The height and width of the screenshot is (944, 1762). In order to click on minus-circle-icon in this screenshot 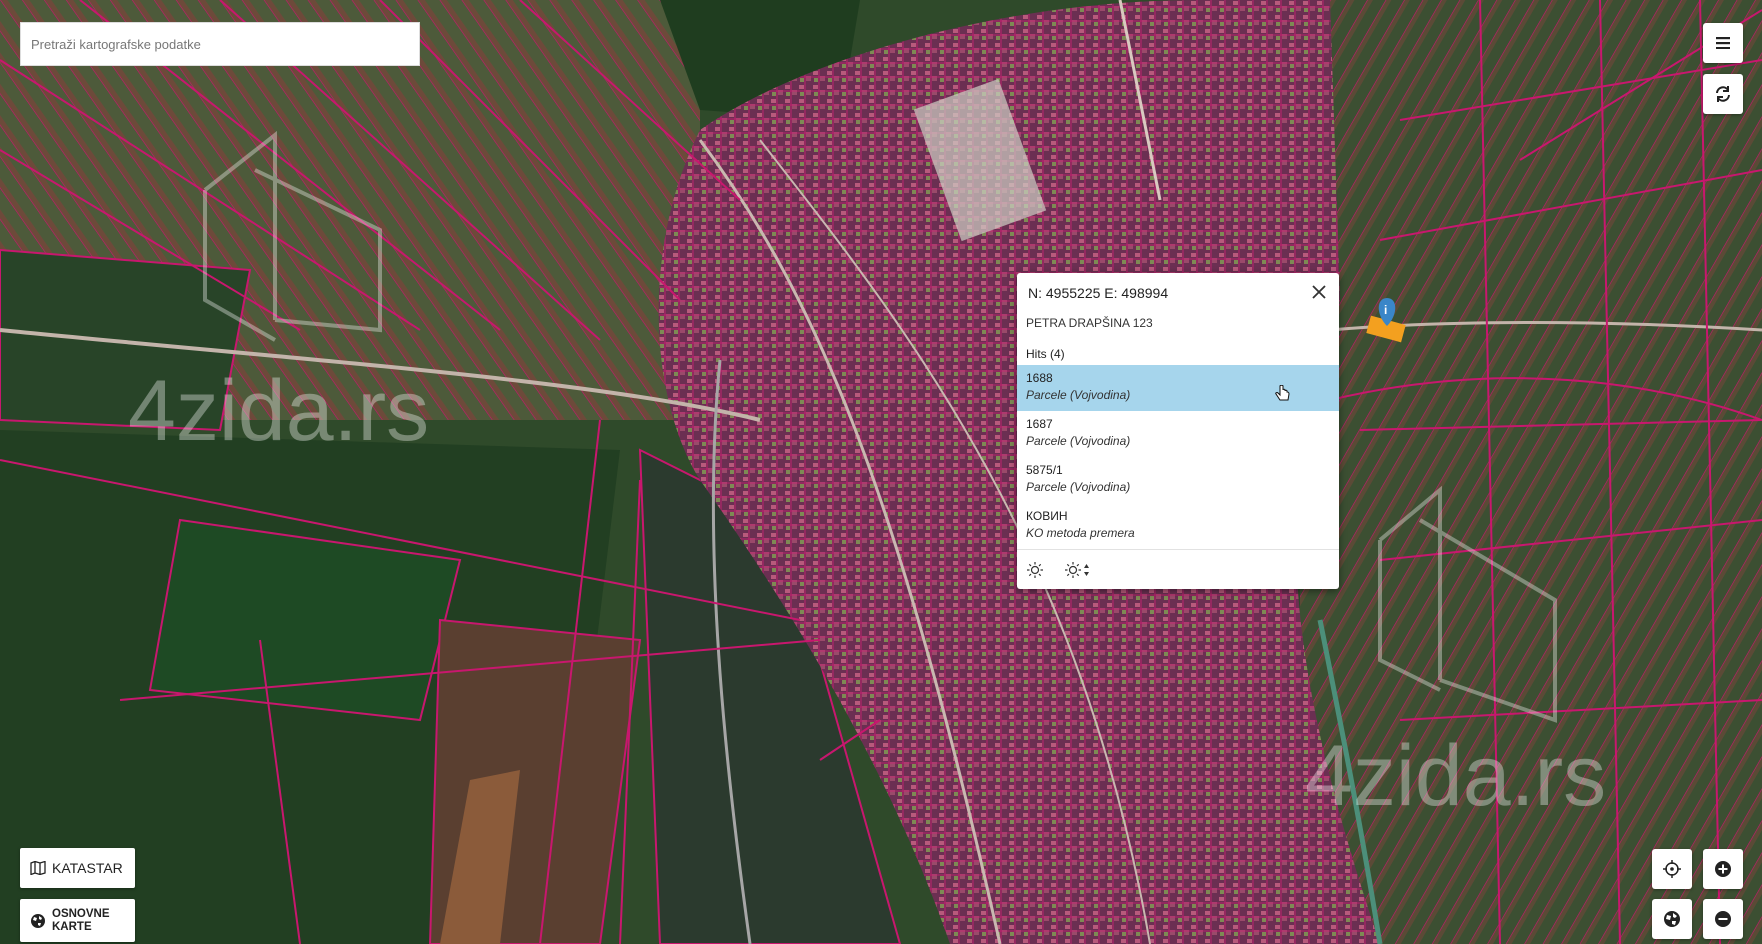, I will do `click(1723, 919)`.